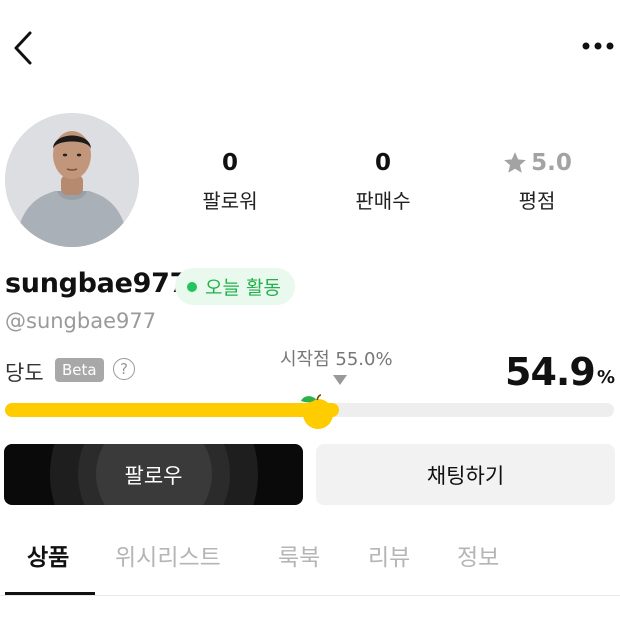 The image size is (620, 620). I want to click on user-handle: @sungbae977, so click(81, 321).